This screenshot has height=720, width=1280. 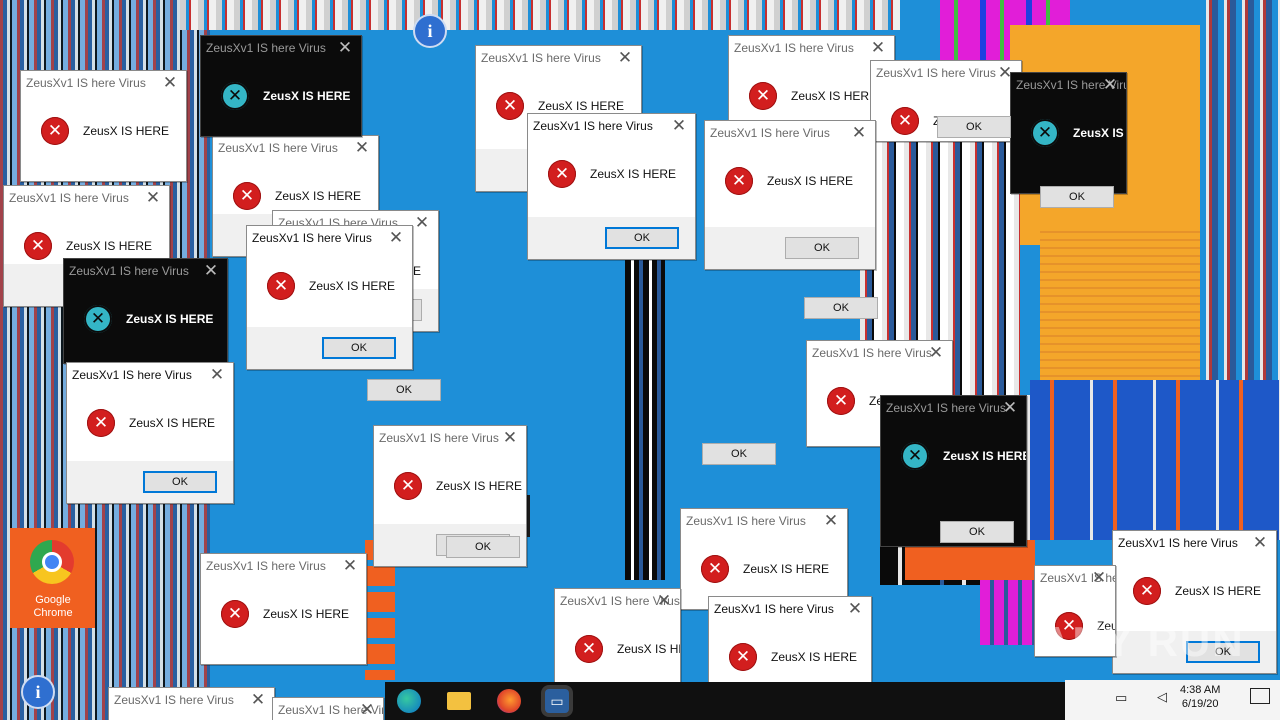 I want to click on notification-icon, so click(x=1260, y=696).